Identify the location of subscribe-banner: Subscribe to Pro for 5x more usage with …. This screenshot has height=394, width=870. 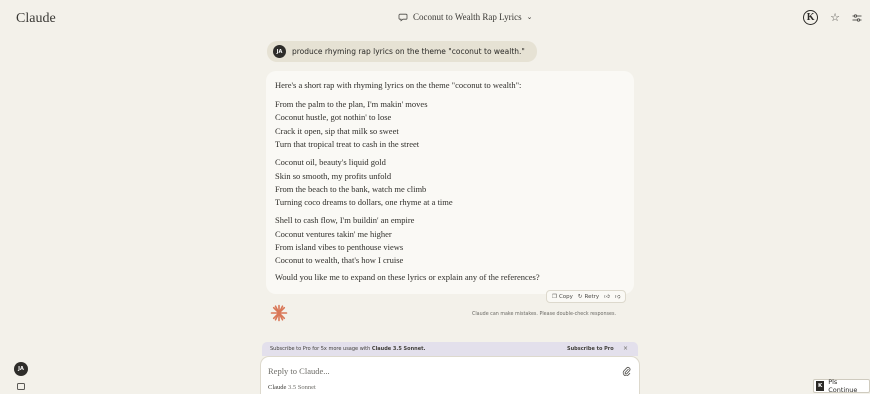
(450, 349).